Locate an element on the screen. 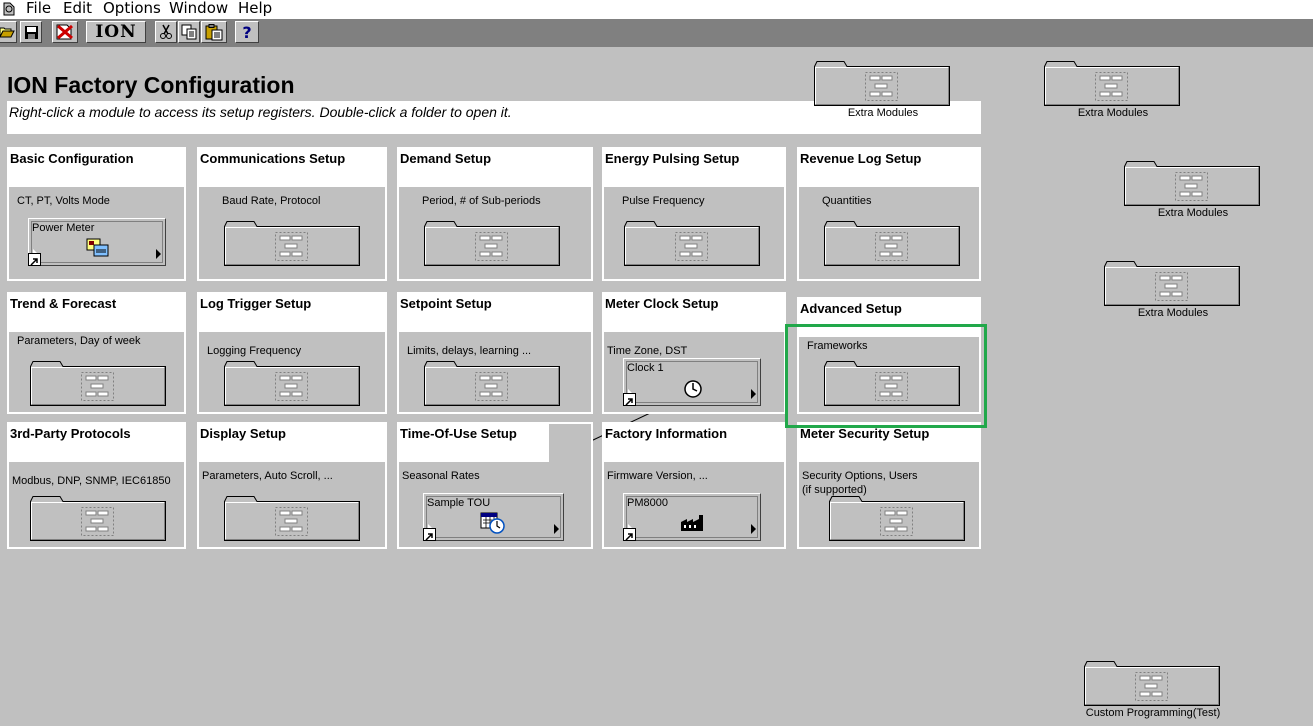 This screenshot has width=1313, height=726. panel-title: Log Trigger Setup is located at coordinates (256, 303).